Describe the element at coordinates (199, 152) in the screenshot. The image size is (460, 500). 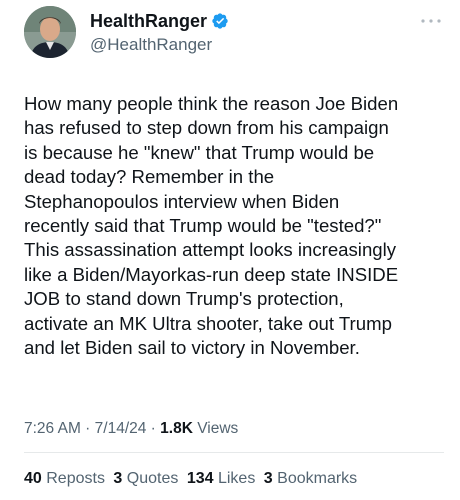
I see `tweet-text-line: is because he "knew" that Trump would be` at that location.